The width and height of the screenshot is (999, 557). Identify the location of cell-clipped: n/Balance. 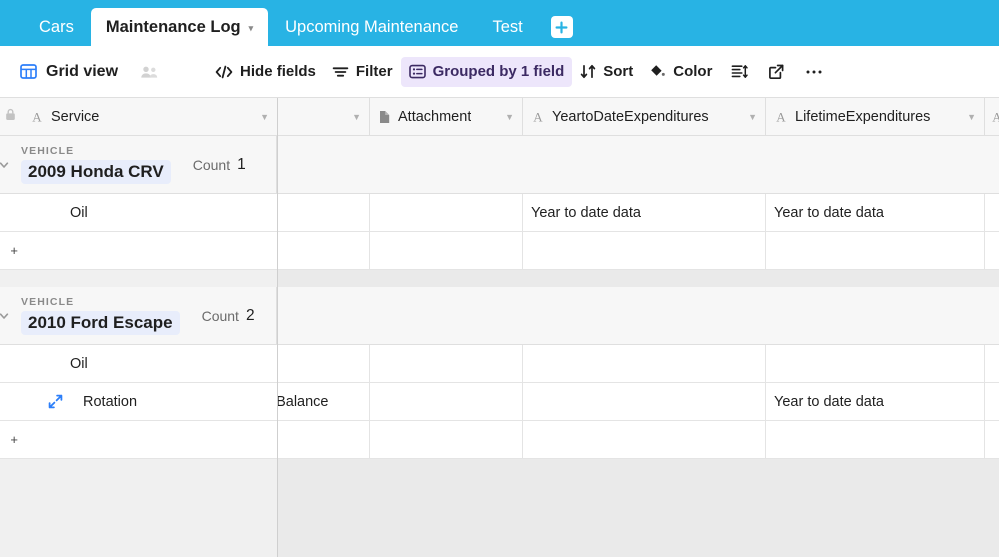
(324, 401).